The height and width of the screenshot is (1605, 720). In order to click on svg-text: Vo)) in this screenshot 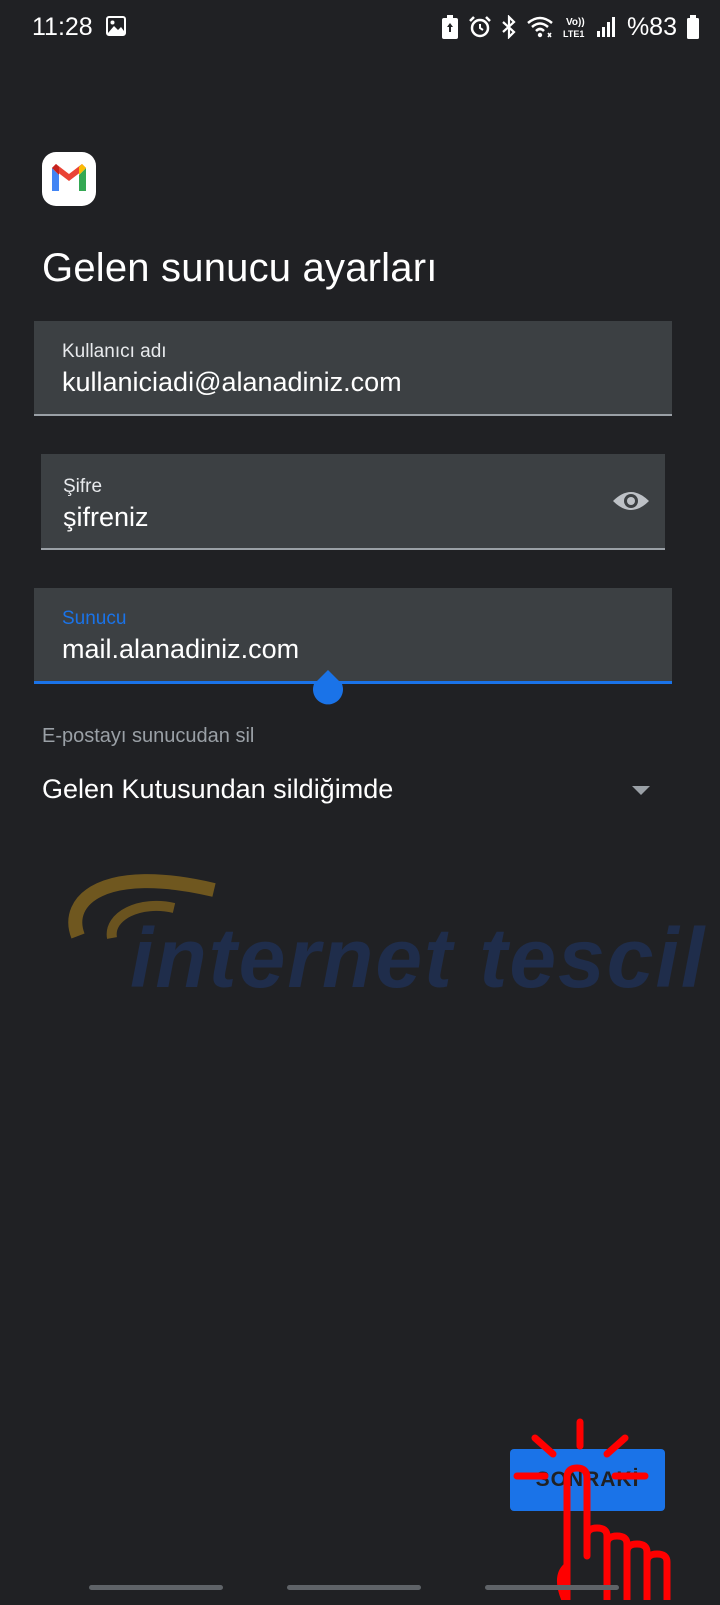, I will do `click(575, 22)`.